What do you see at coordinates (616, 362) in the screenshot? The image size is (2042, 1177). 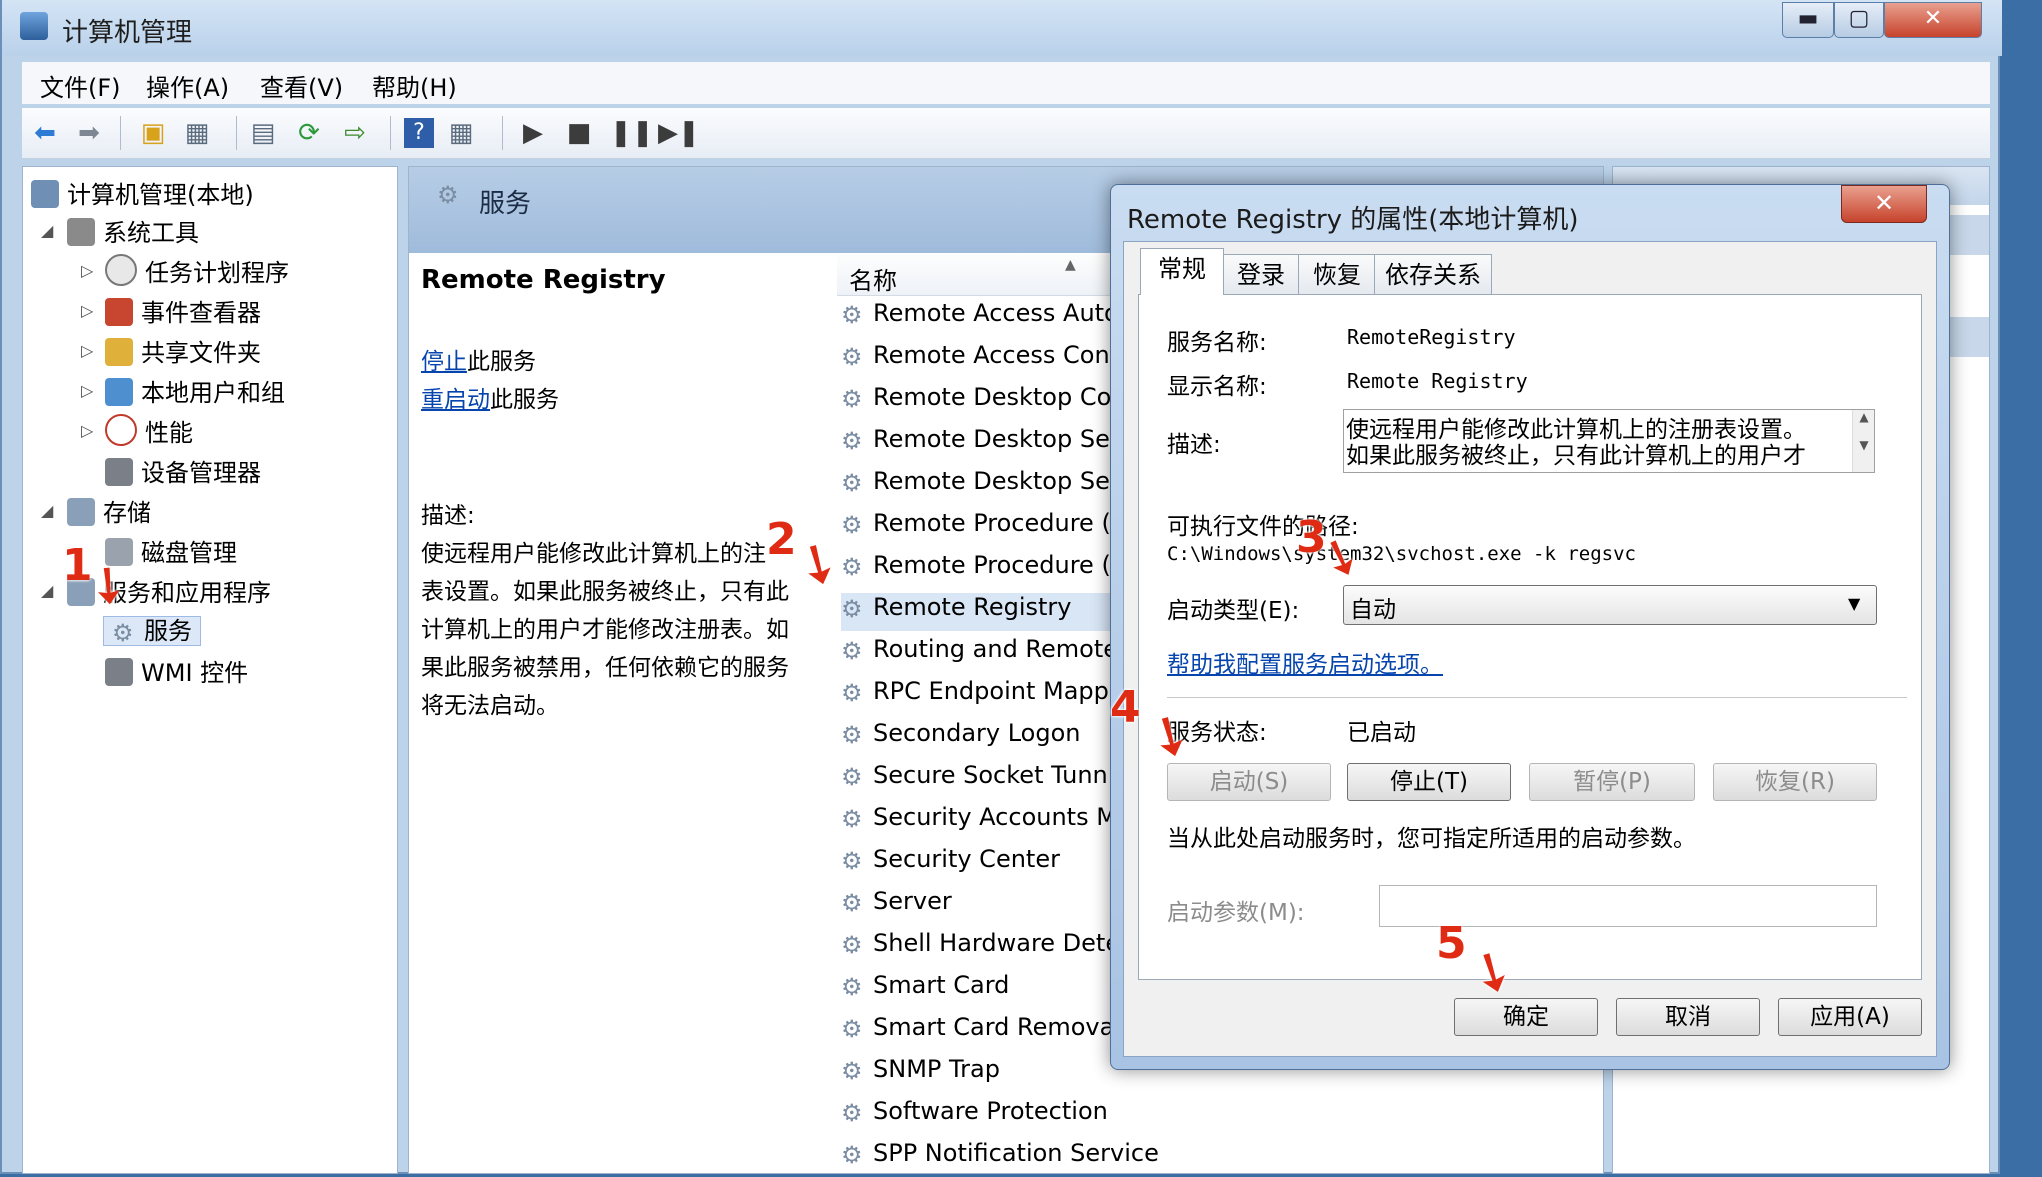 I see `stop-service-line: 停止此服务` at bounding box center [616, 362].